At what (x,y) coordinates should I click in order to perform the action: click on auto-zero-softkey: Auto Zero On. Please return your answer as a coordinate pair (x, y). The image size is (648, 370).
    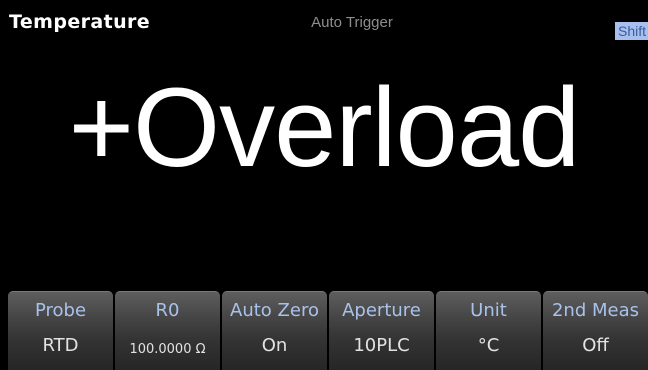
    Looking at the image, I should click on (274, 330).